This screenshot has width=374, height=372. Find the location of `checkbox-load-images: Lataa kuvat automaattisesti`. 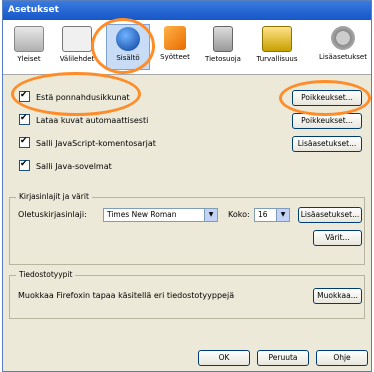

checkbox-load-images: Lataa kuvat automaattisesti is located at coordinates (84, 119).